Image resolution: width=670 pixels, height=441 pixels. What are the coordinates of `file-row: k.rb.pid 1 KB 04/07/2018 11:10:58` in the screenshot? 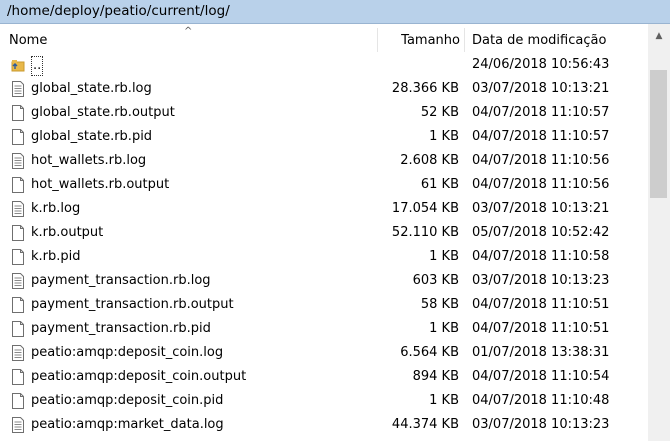 It's located at (324, 257).